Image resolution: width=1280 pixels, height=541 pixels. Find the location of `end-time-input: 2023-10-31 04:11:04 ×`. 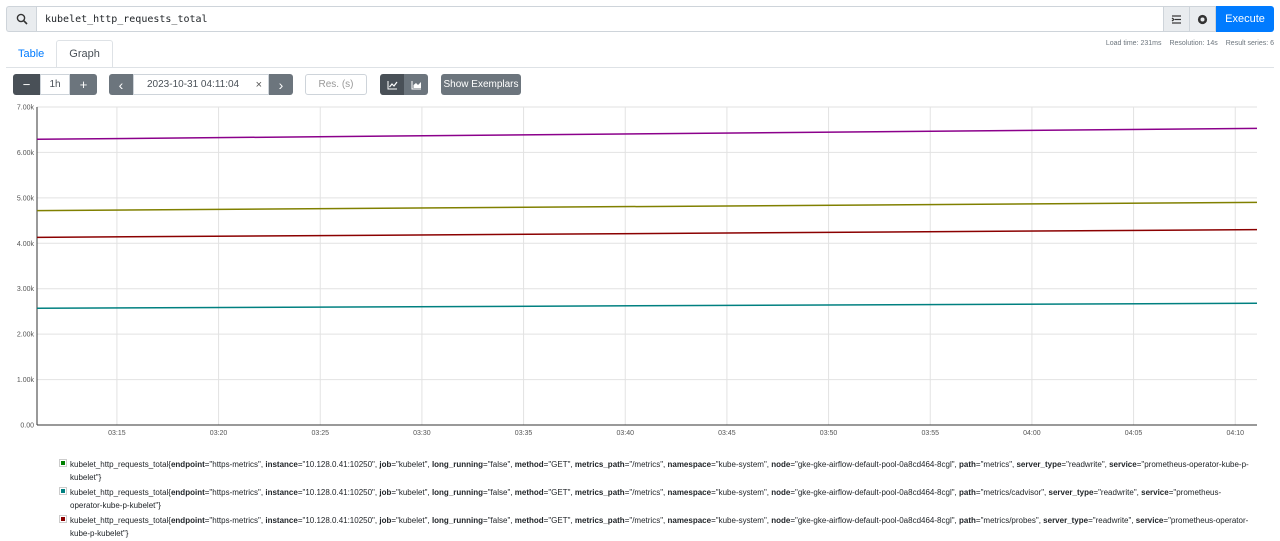

end-time-input: 2023-10-31 04:11:04 × is located at coordinates (201, 84).